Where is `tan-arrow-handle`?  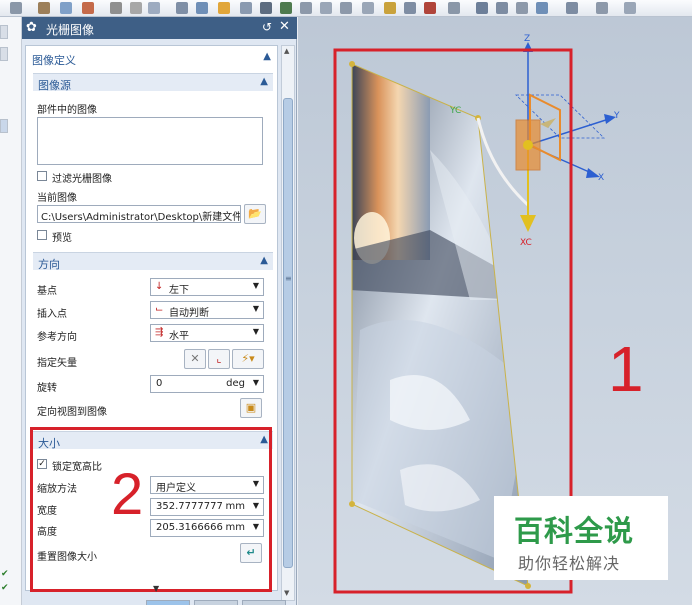 tan-arrow-handle is located at coordinates (548, 123).